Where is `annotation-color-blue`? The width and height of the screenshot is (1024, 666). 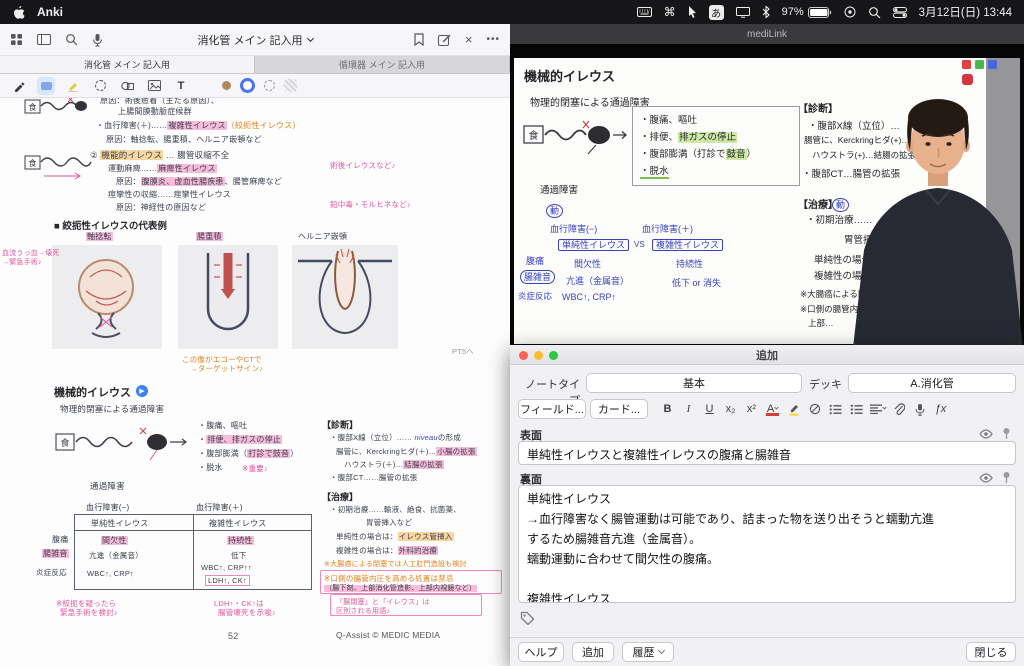 annotation-color-blue is located at coordinates (992, 64).